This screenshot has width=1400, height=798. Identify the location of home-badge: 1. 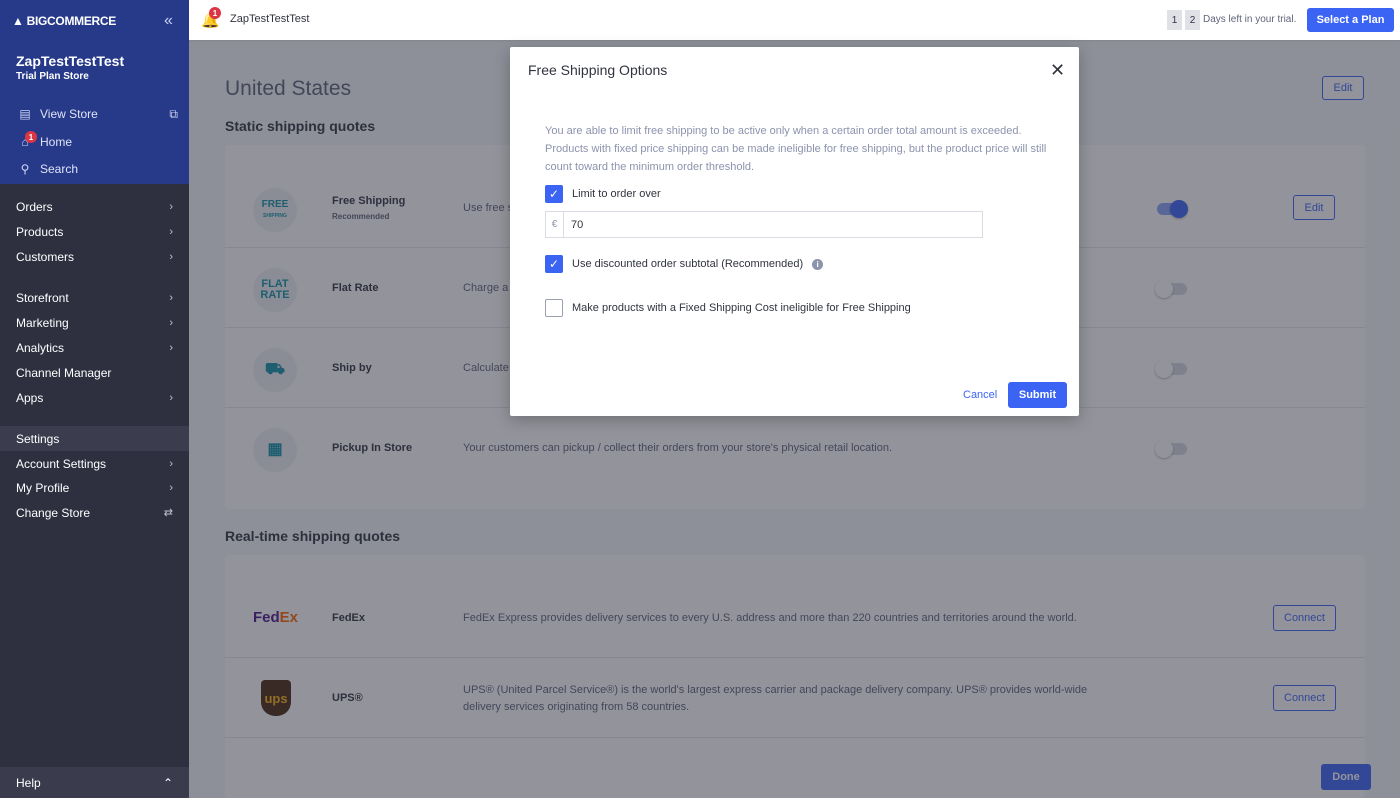
(31, 137).